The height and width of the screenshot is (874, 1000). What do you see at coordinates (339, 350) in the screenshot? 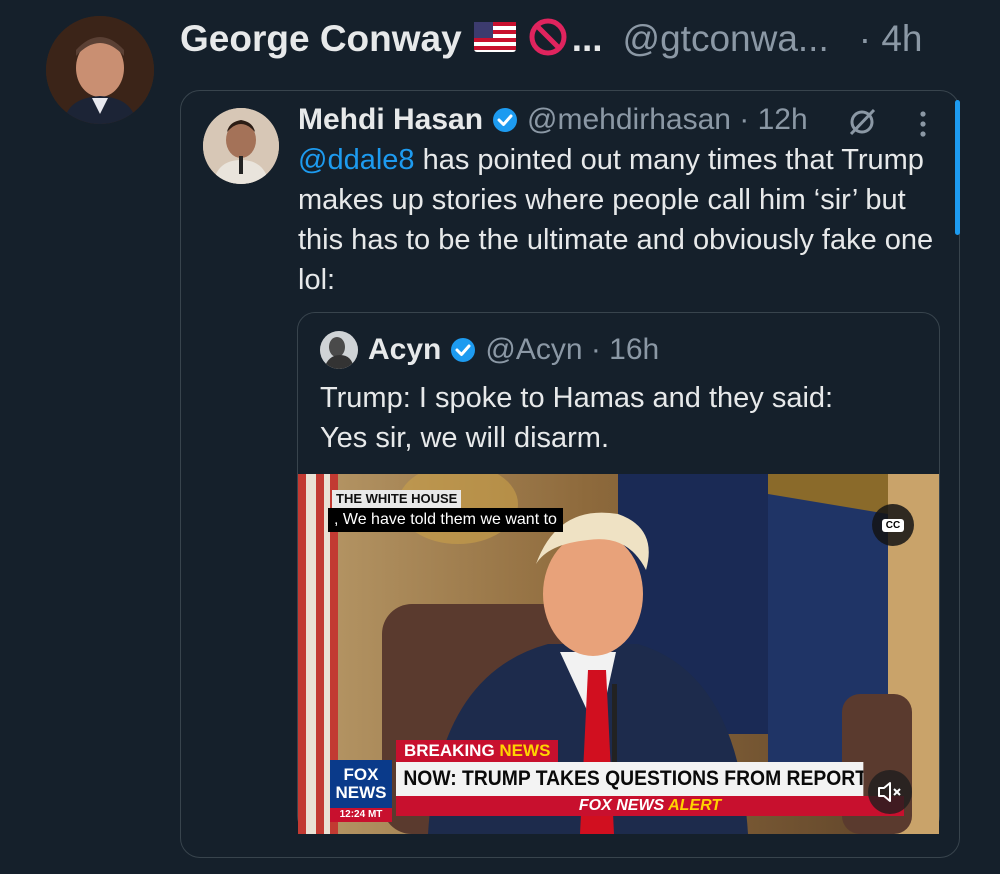
I see `nested-author-avatar` at bounding box center [339, 350].